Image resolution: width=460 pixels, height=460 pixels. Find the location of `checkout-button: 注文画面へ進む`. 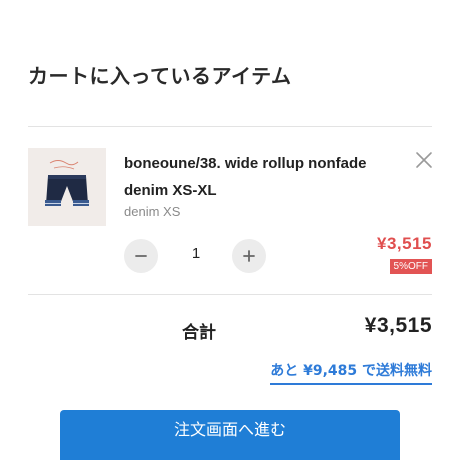

checkout-button: 注文画面へ進む is located at coordinates (230, 435).